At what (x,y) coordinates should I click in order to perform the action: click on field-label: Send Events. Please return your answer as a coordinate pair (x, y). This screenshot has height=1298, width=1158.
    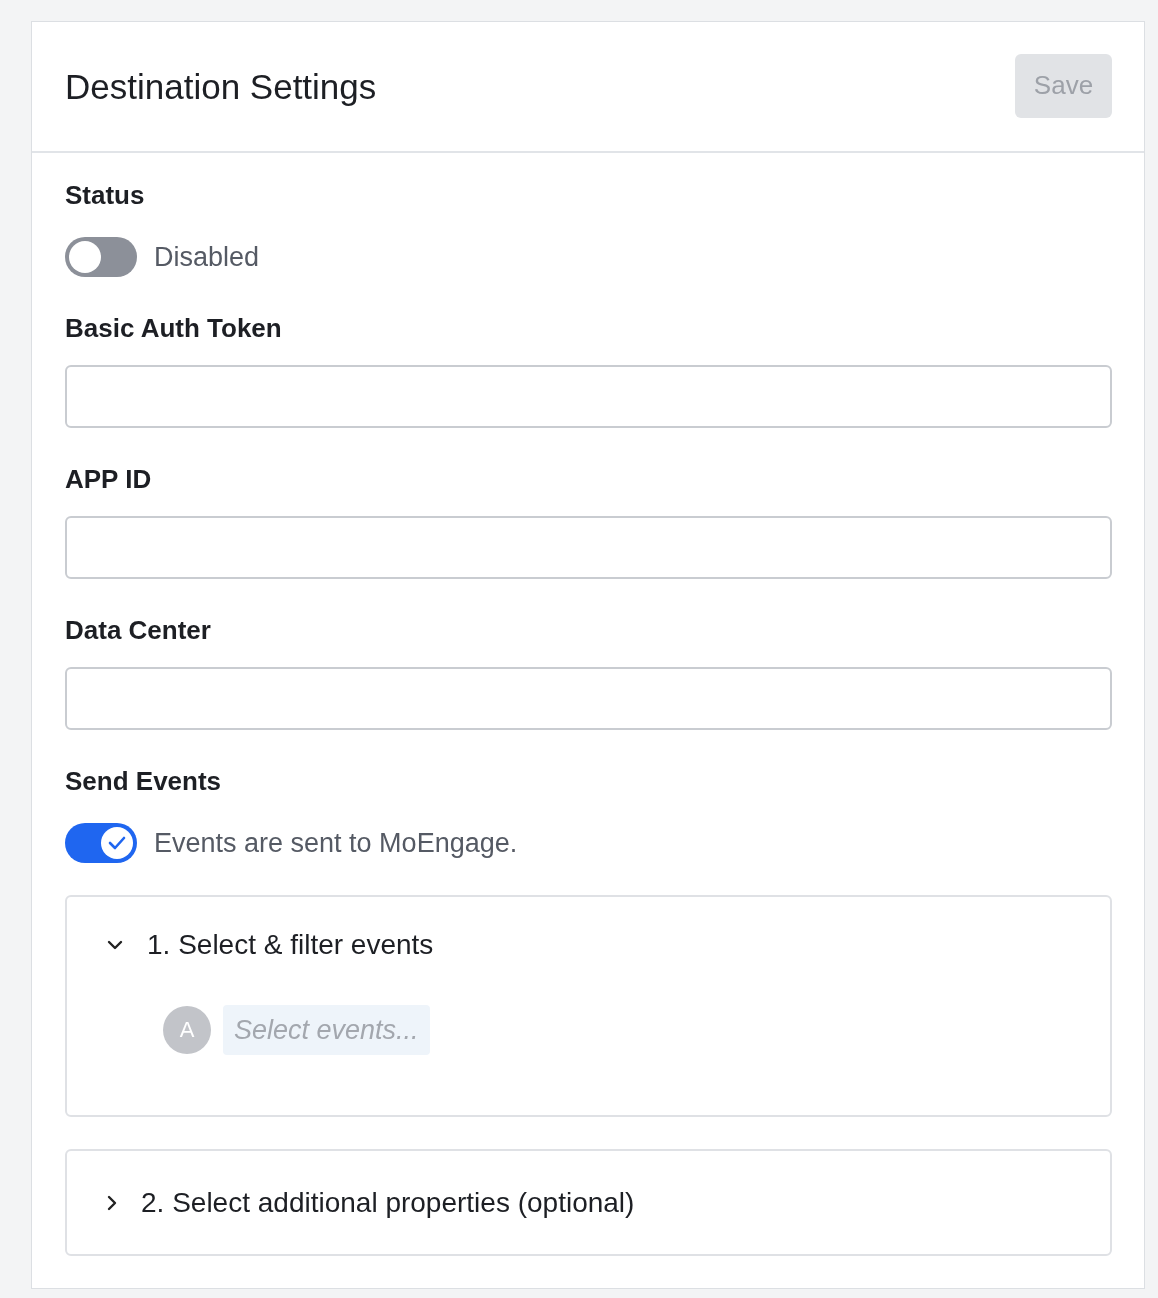
    Looking at the image, I should click on (144, 781).